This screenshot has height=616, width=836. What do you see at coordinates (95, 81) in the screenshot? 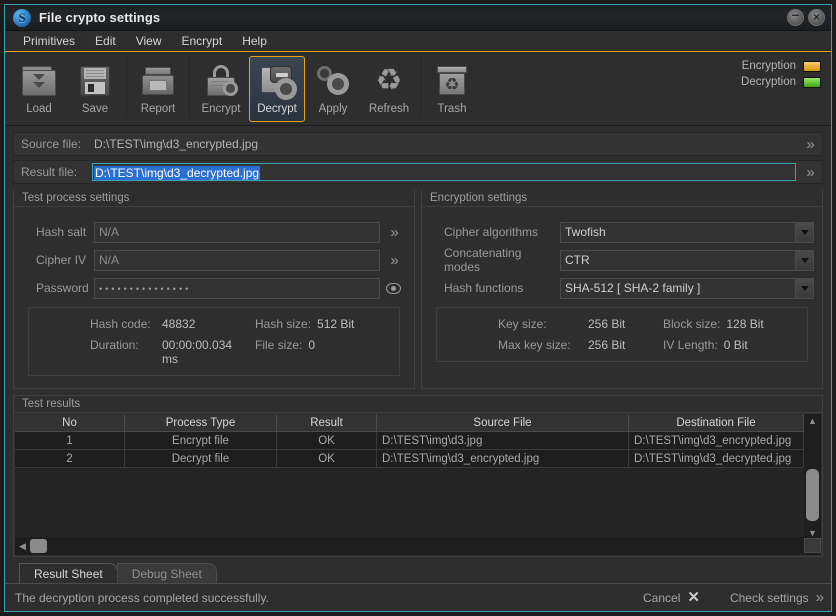
I see `floppy-disk-icon` at bounding box center [95, 81].